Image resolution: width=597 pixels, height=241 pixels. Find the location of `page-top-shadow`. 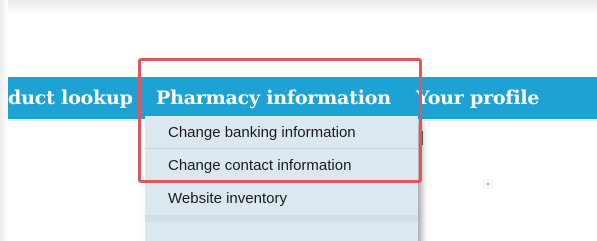

page-top-shadow is located at coordinates (298, 7).